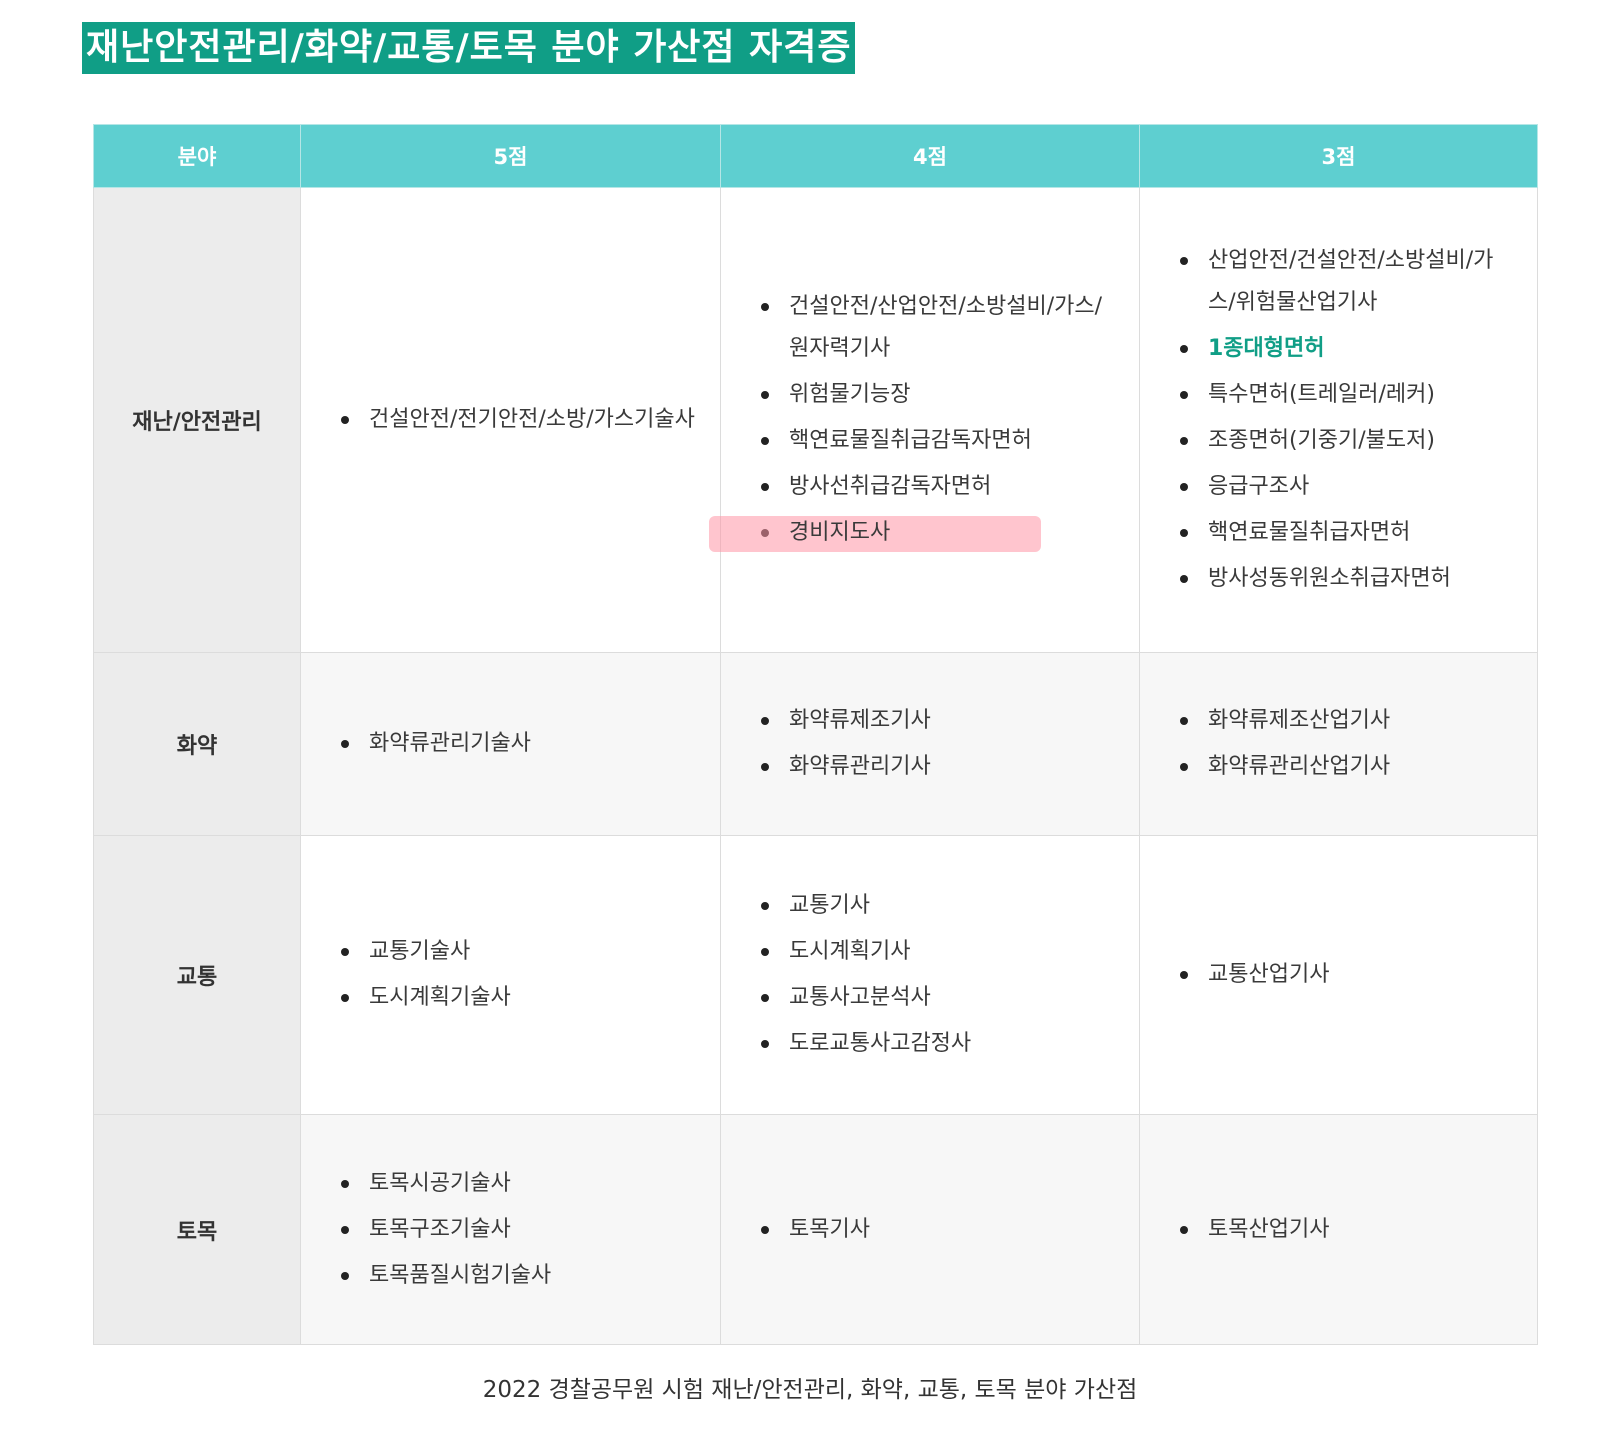  I want to click on list-item-highlighted: 경비지도사, so click(915, 533).